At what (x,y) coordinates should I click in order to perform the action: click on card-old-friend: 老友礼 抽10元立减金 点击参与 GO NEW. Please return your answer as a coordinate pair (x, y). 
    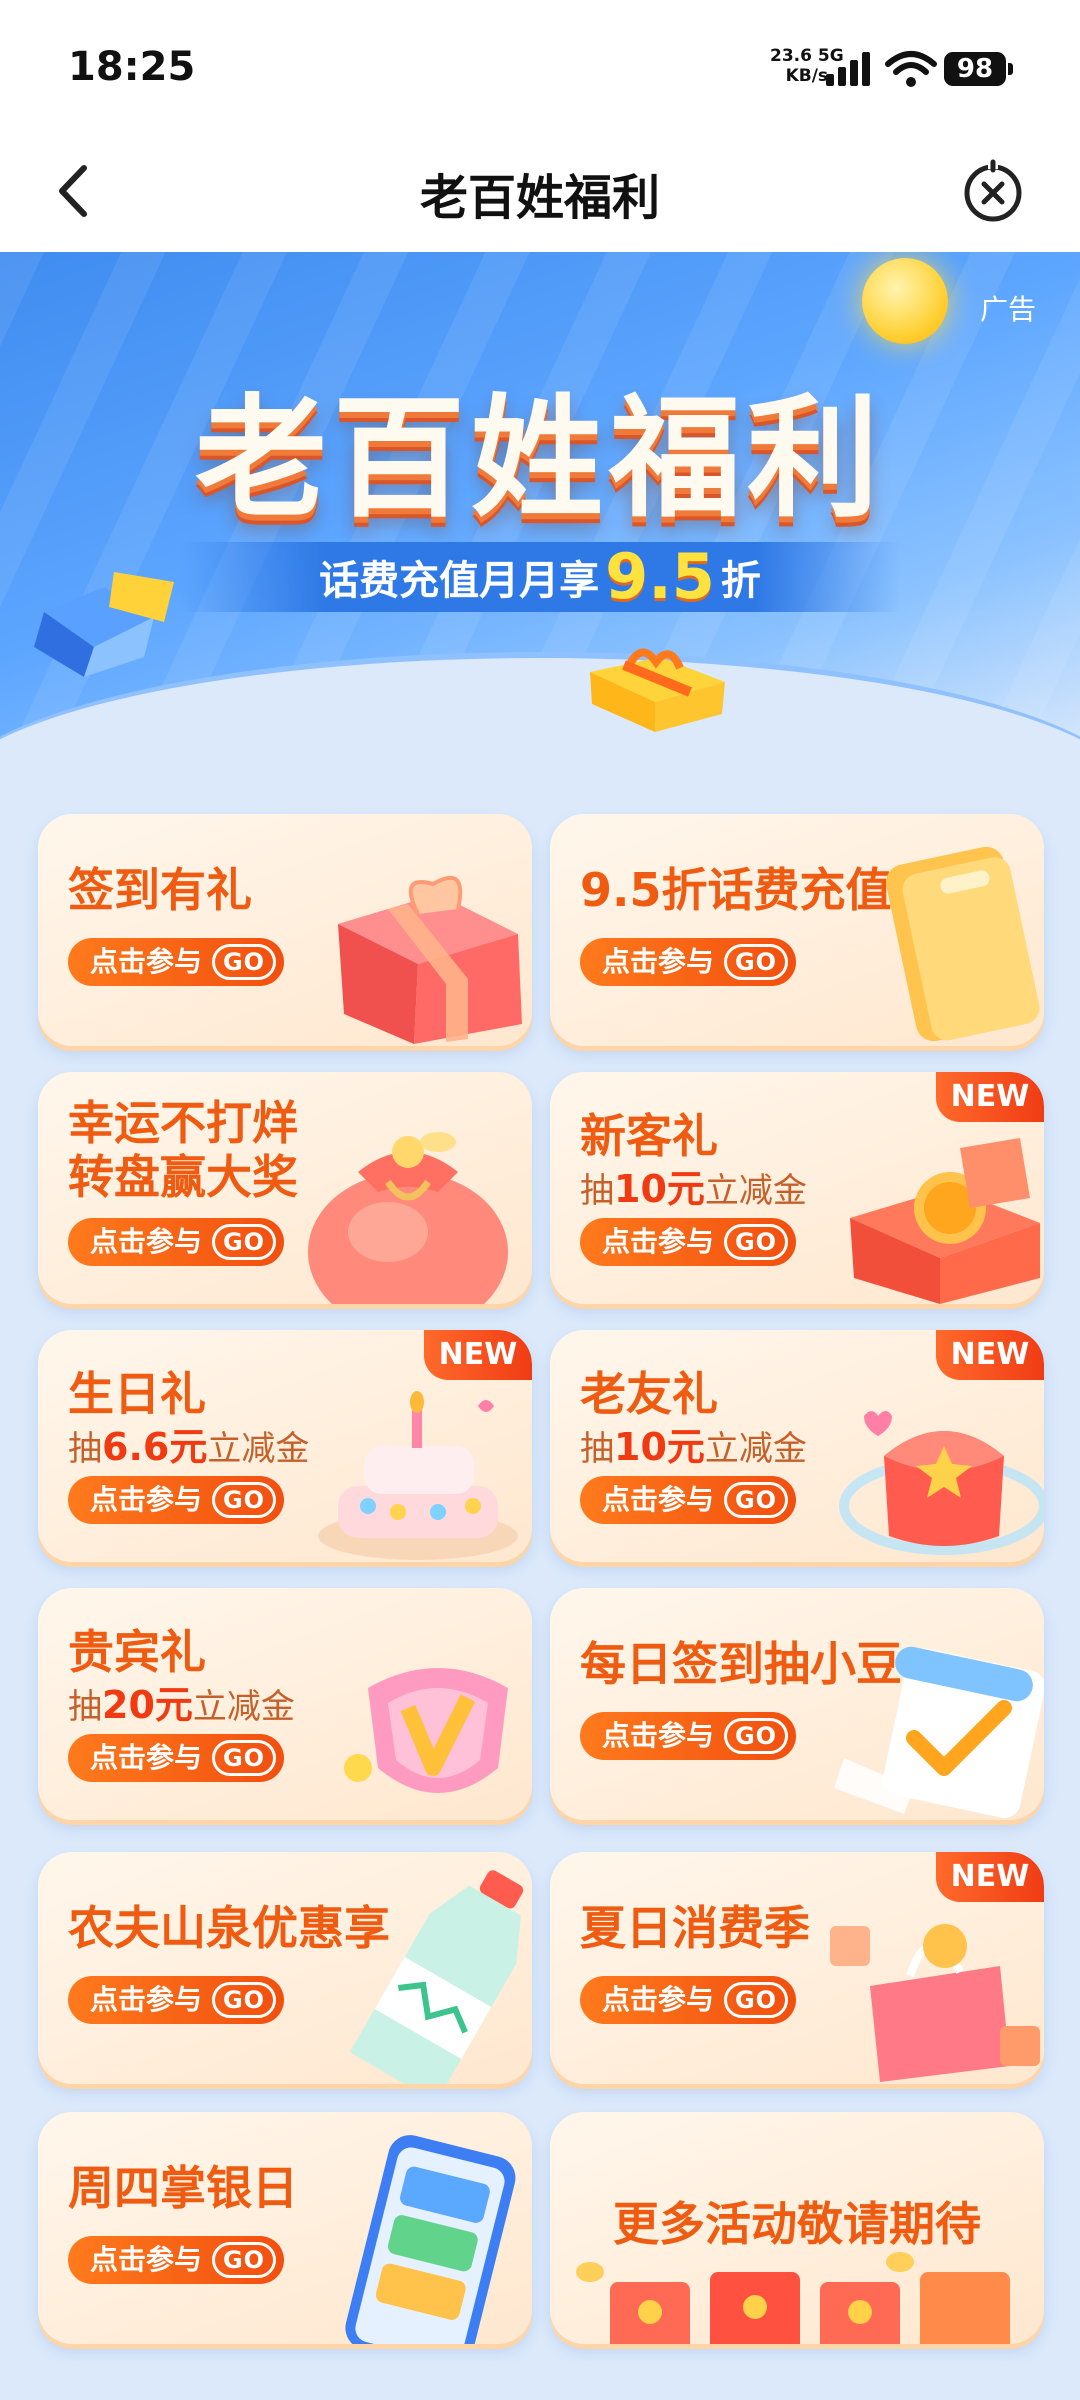
    Looking at the image, I should click on (797, 1446).